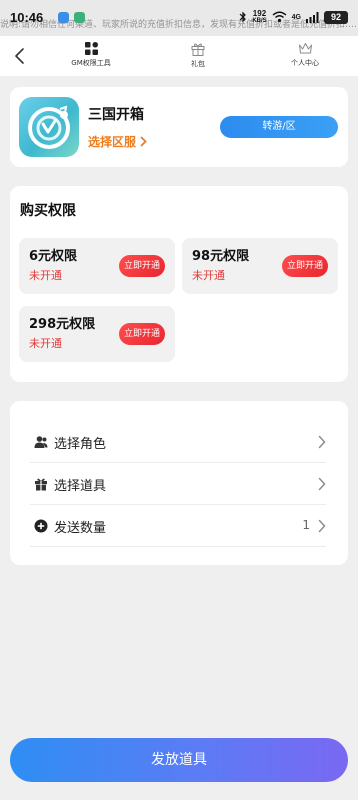 This screenshot has height=800, width=358. What do you see at coordinates (53, 256) in the screenshot?
I see `permission-name: 6元权限` at bounding box center [53, 256].